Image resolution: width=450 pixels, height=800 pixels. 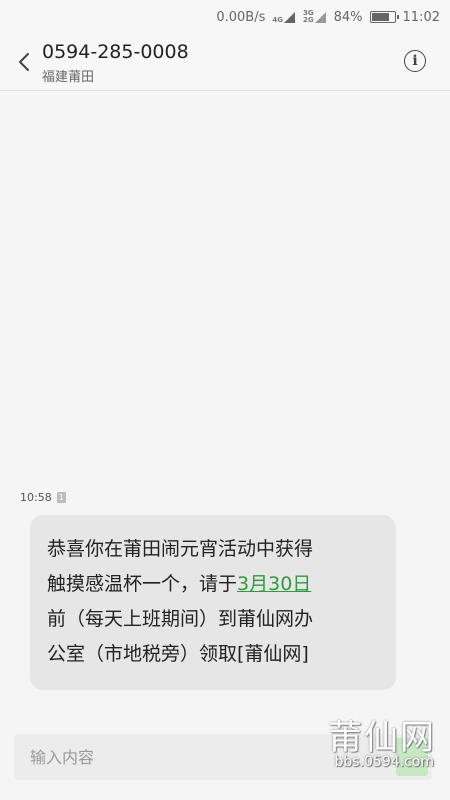 I want to click on back-button, so click(x=24, y=62).